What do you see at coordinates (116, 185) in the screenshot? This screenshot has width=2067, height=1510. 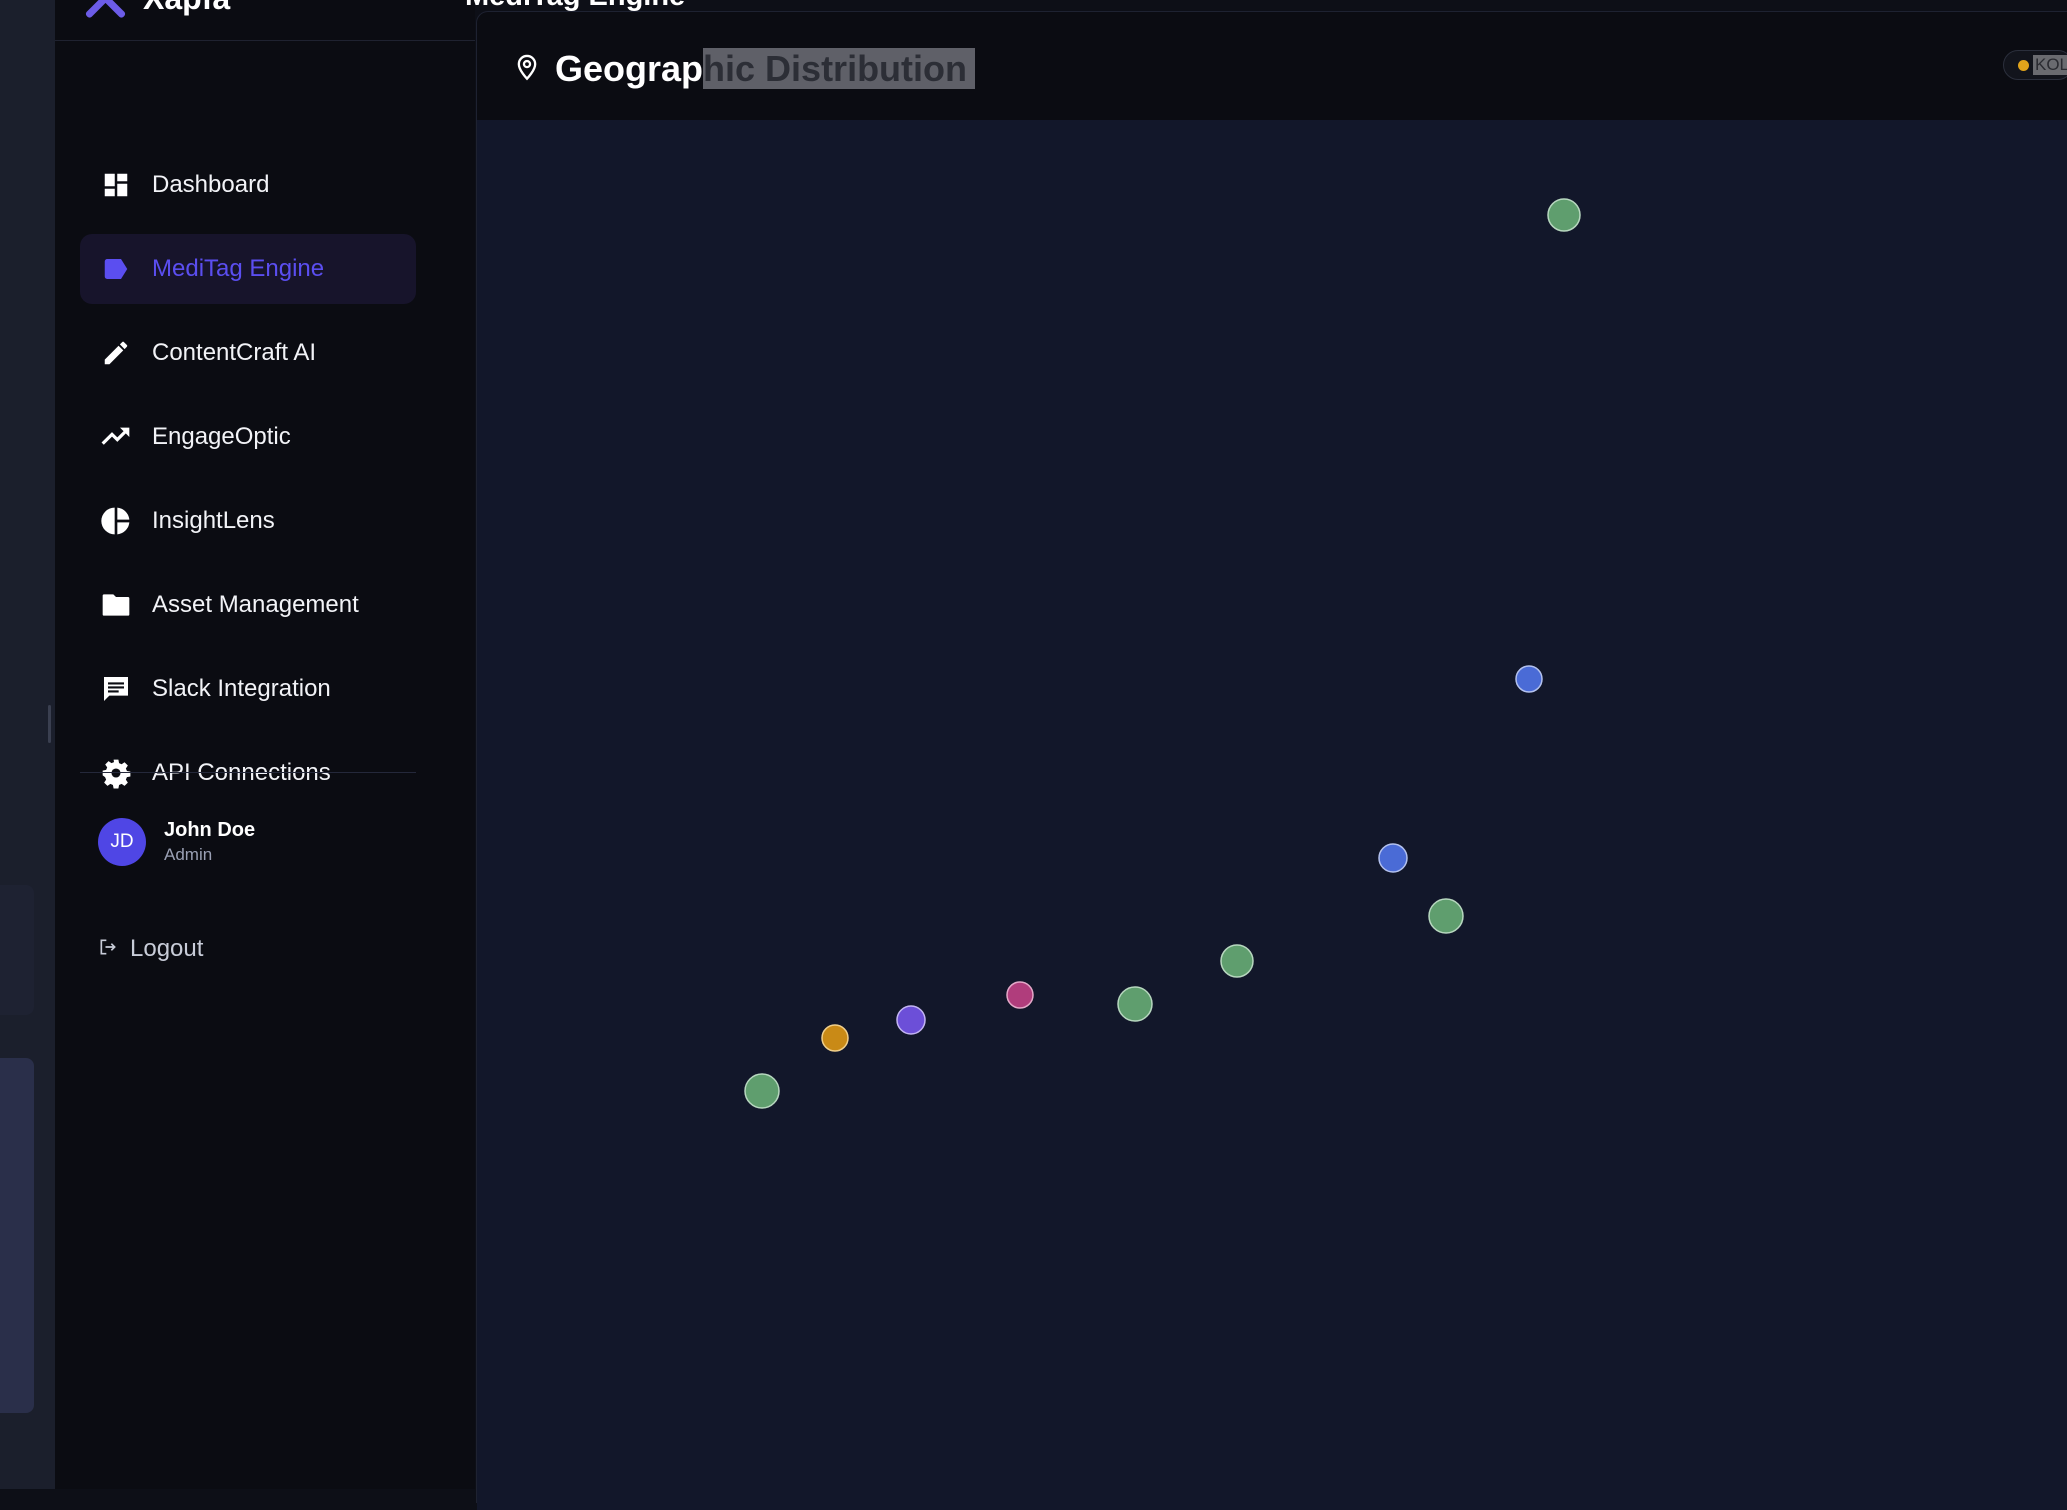 I see `dashboard-icon` at bounding box center [116, 185].